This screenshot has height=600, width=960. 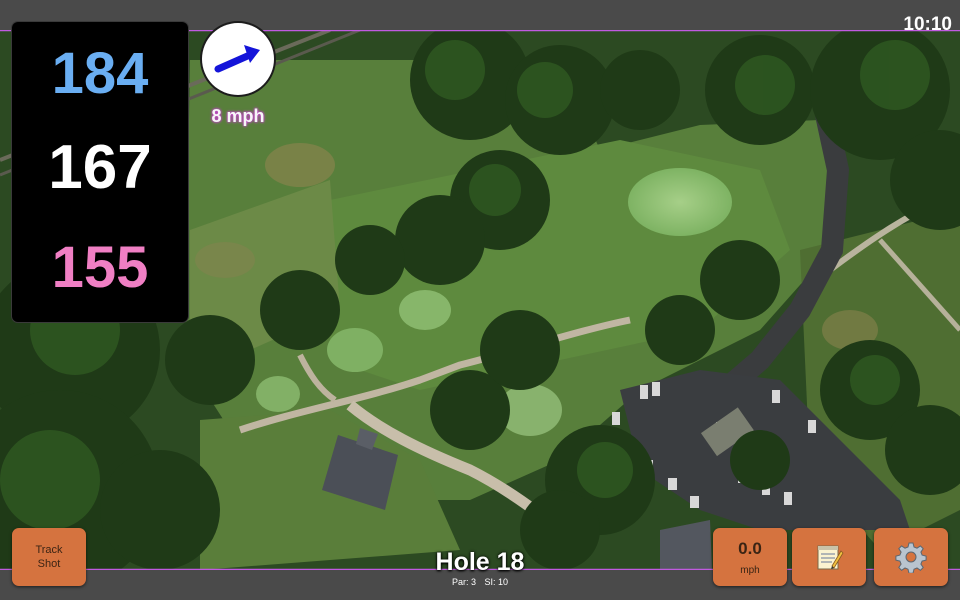 I want to click on settings-button, so click(x=911, y=557).